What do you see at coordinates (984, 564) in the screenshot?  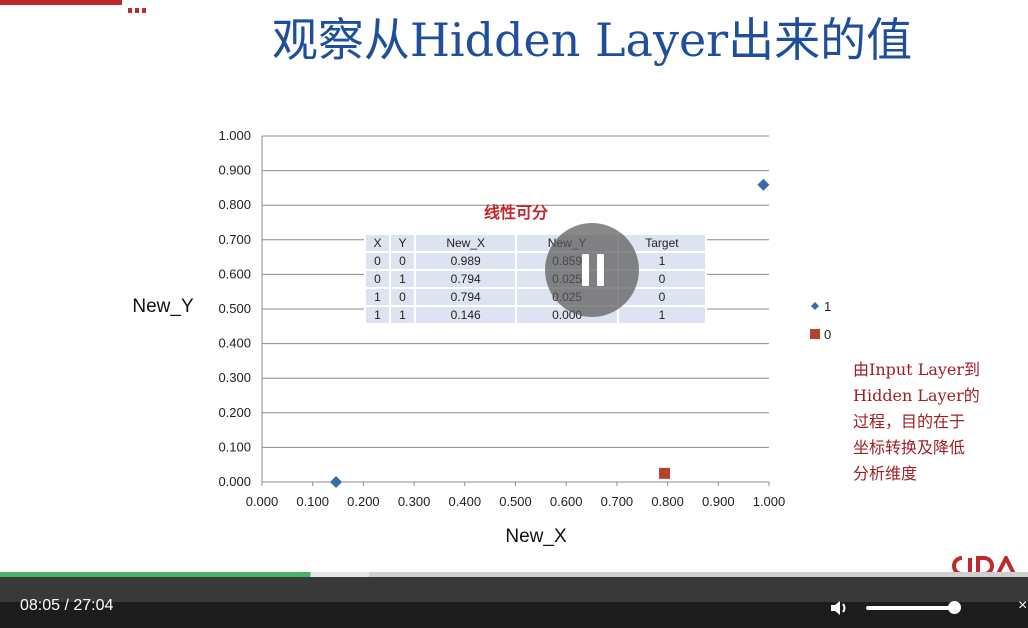 I see `watermark-logo` at bounding box center [984, 564].